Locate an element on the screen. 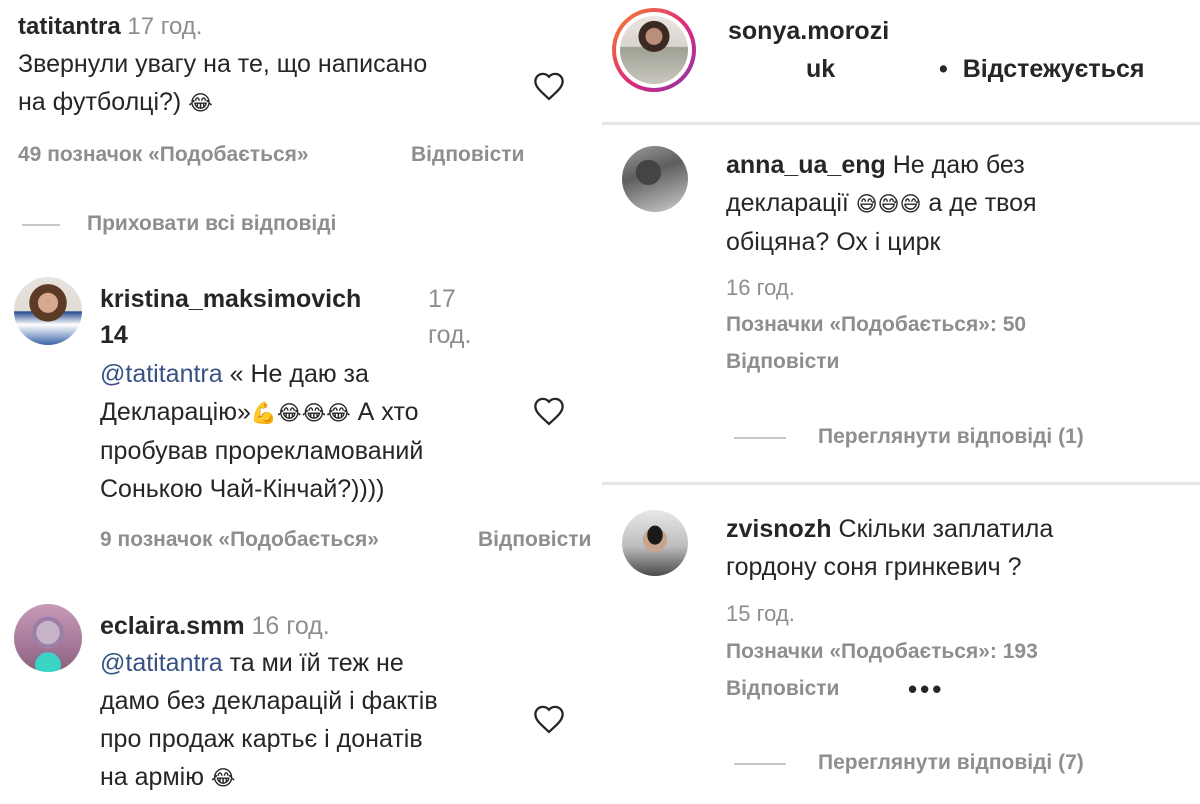  reply-text-span: А хто is located at coordinates (384, 412).